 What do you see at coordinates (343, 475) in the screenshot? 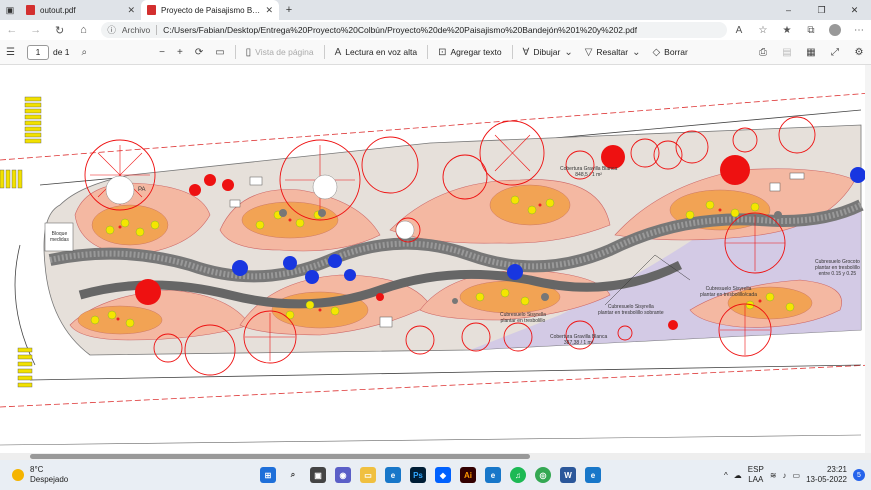
I see `chat-icon: ◉` at bounding box center [343, 475].